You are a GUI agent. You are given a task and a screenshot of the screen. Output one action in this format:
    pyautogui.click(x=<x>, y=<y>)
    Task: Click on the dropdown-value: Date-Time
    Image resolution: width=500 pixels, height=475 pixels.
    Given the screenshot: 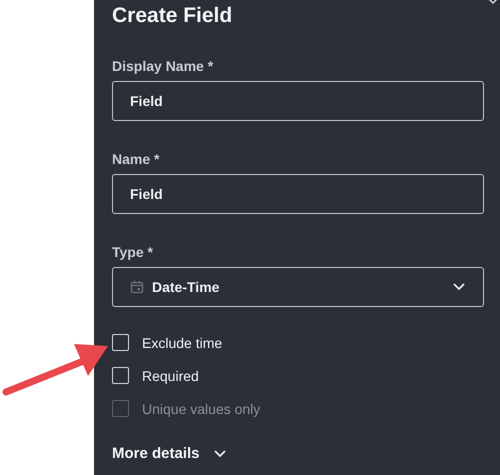 What is the action you would take?
    pyautogui.click(x=186, y=287)
    